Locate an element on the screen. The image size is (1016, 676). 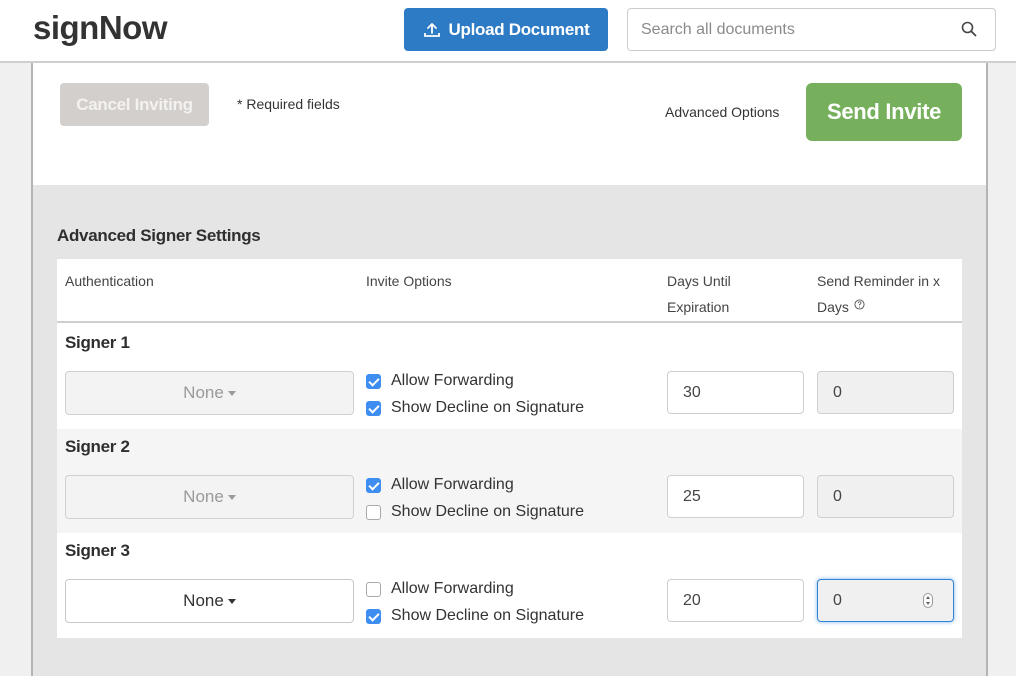
signer-label: Signer 3 is located at coordinates (97, 550).